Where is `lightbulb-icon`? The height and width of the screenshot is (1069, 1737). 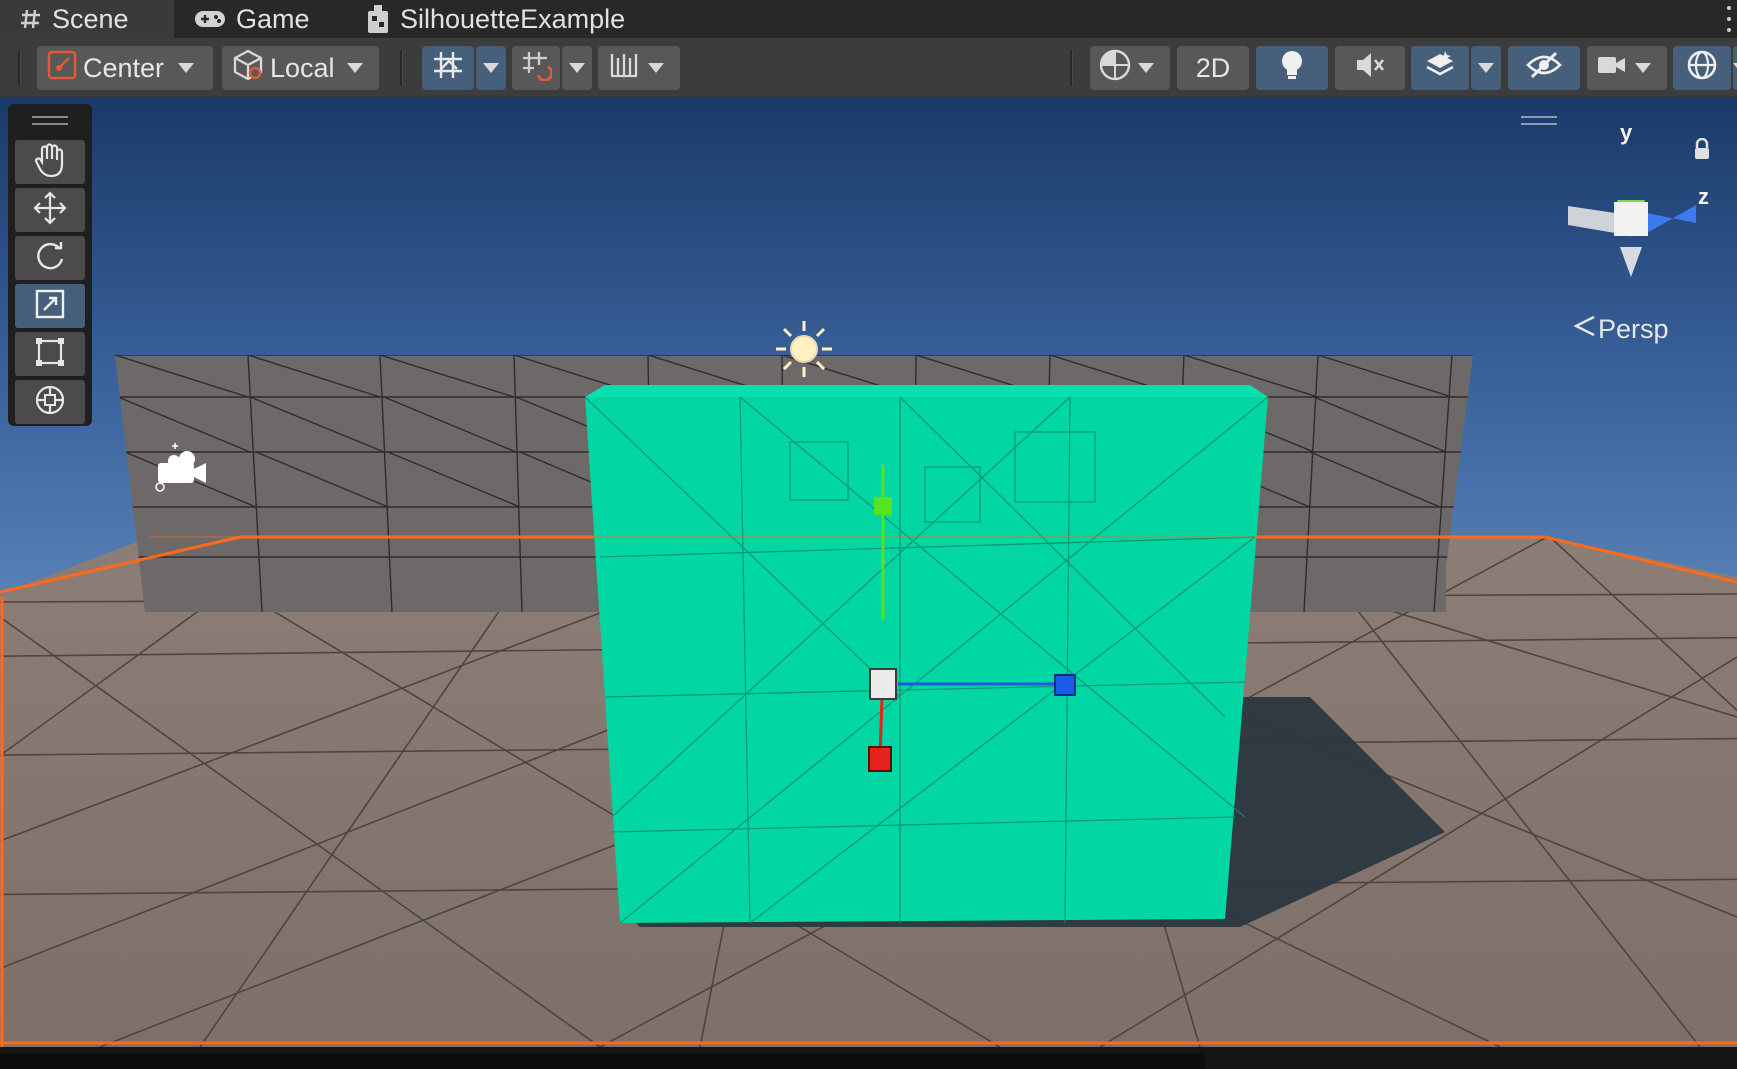 lightbulb-icon is located at coordinates (1292, 68).